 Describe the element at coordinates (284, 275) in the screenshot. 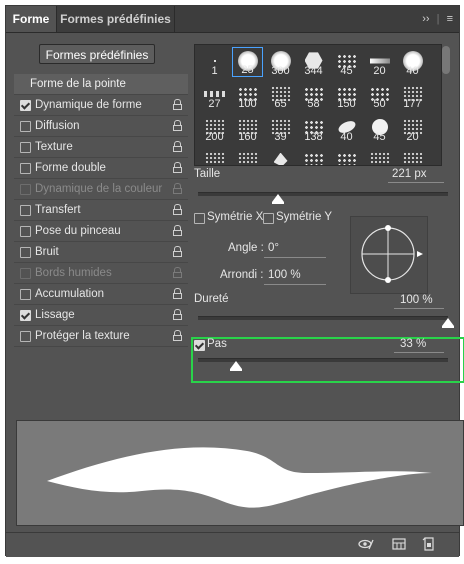

I see `roundness-input: 100 %` at that location.